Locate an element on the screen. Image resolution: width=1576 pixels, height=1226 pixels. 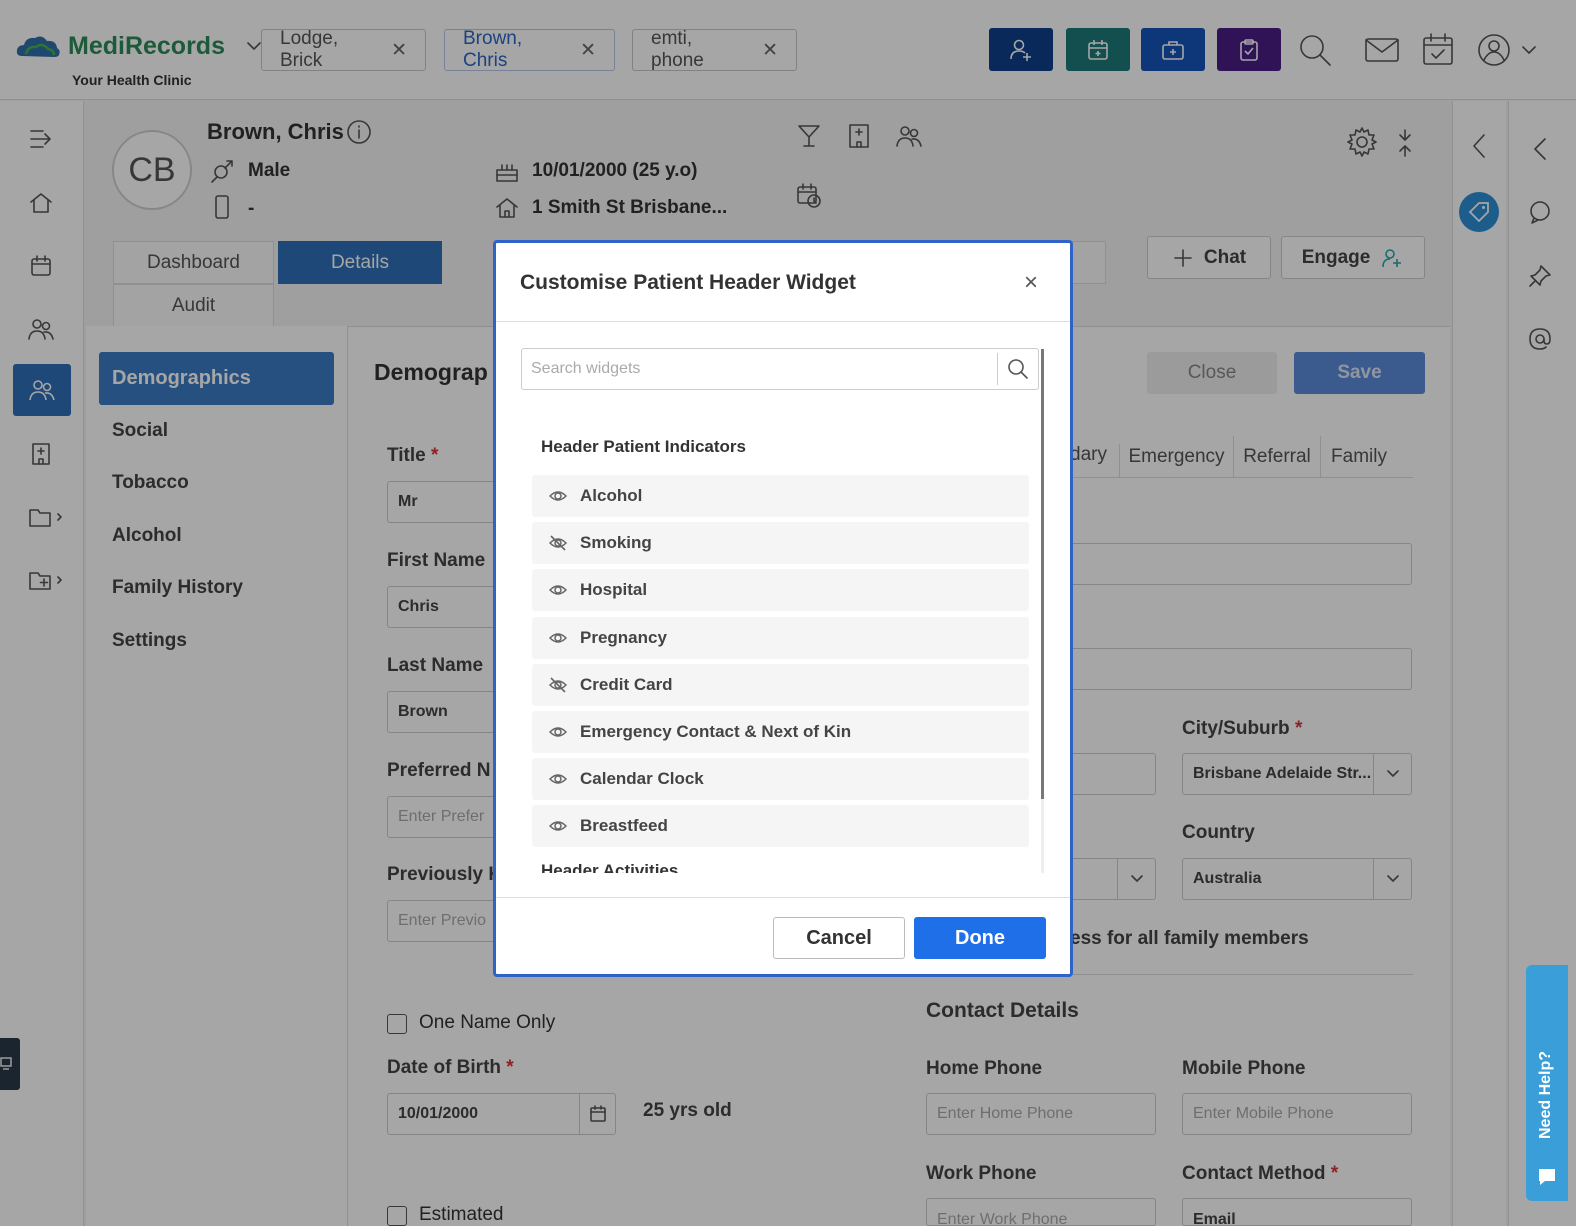
widget-item: Alcohol is located at coordinates (780, 496).